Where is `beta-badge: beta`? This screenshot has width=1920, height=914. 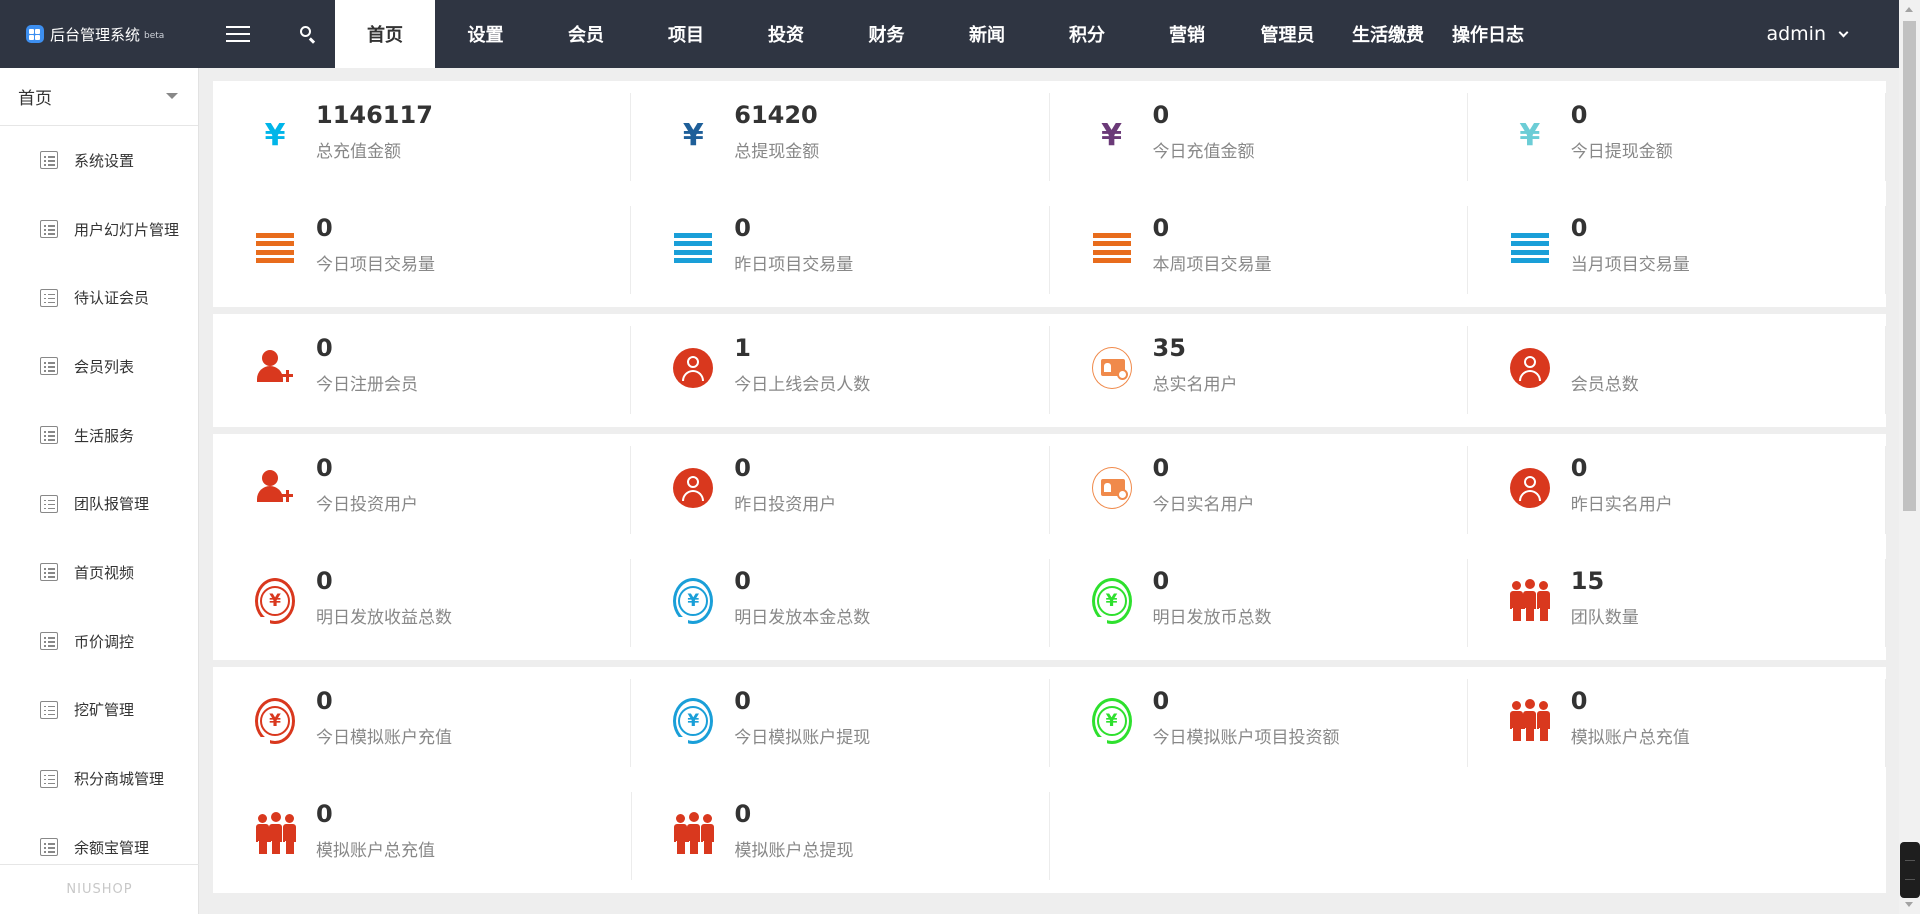 beta-badge: beta is located at coordinates (154, 36).